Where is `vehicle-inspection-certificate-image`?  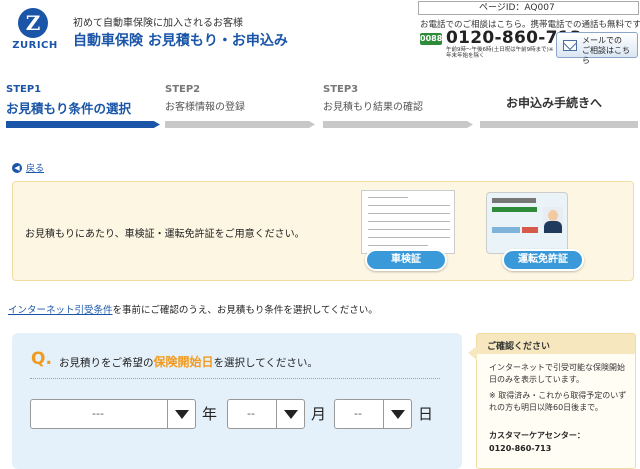 vehicle-inspection-certificate-image is located at coordinates (408, 222).